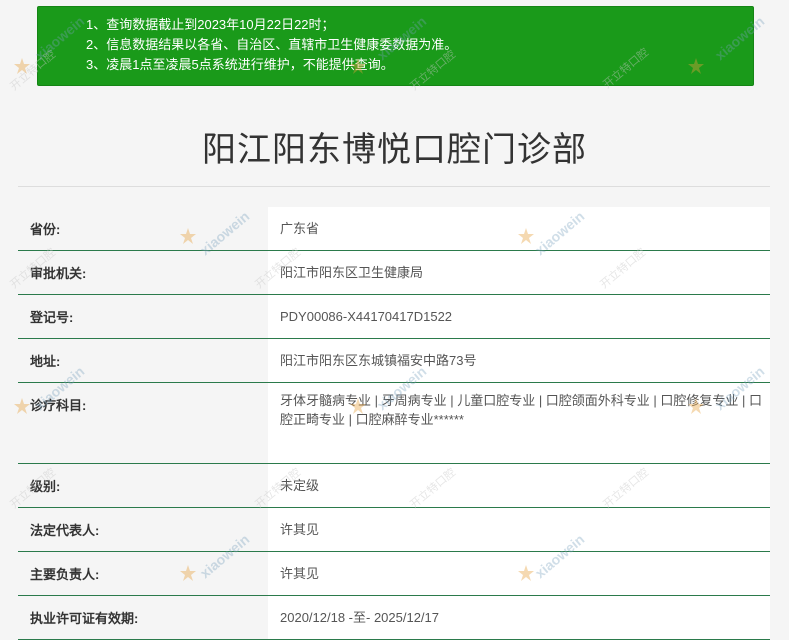 Image resolution: width=789 pixels, height=640 pixels. Describe the element at coordinates (143, 617) in the screenshot. I see `row-label-license-validity: 执业许可证有效期:` at that location.